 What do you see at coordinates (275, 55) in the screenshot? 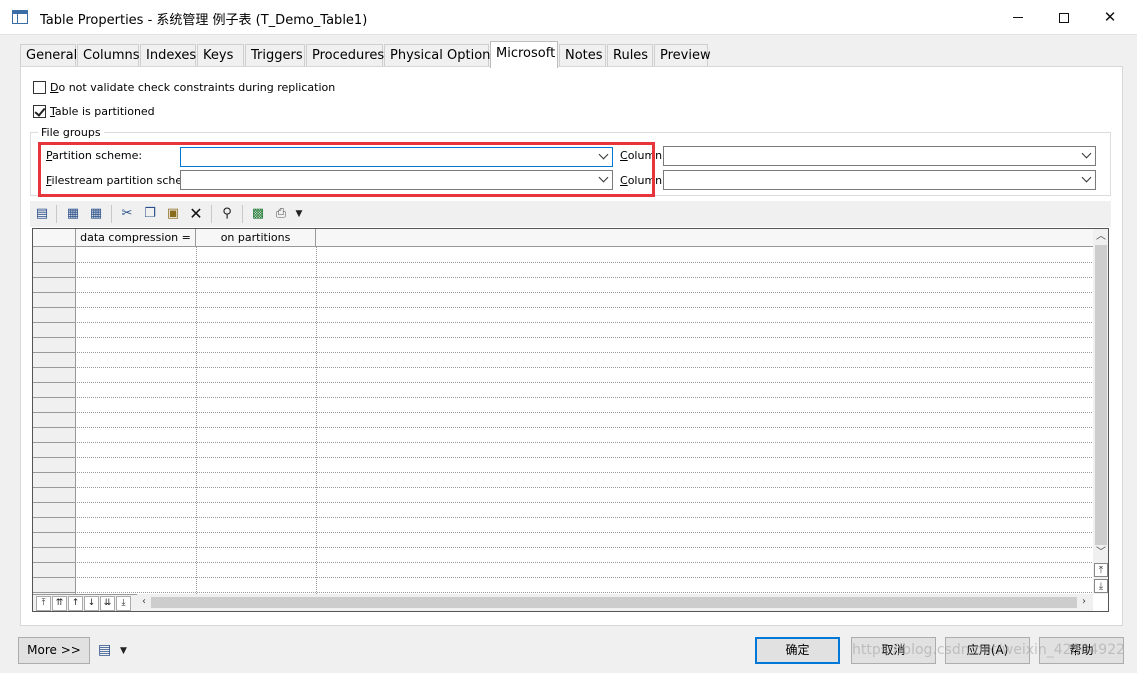
I see `tab-triggers: Triggers` at bounding box center [275, 55].